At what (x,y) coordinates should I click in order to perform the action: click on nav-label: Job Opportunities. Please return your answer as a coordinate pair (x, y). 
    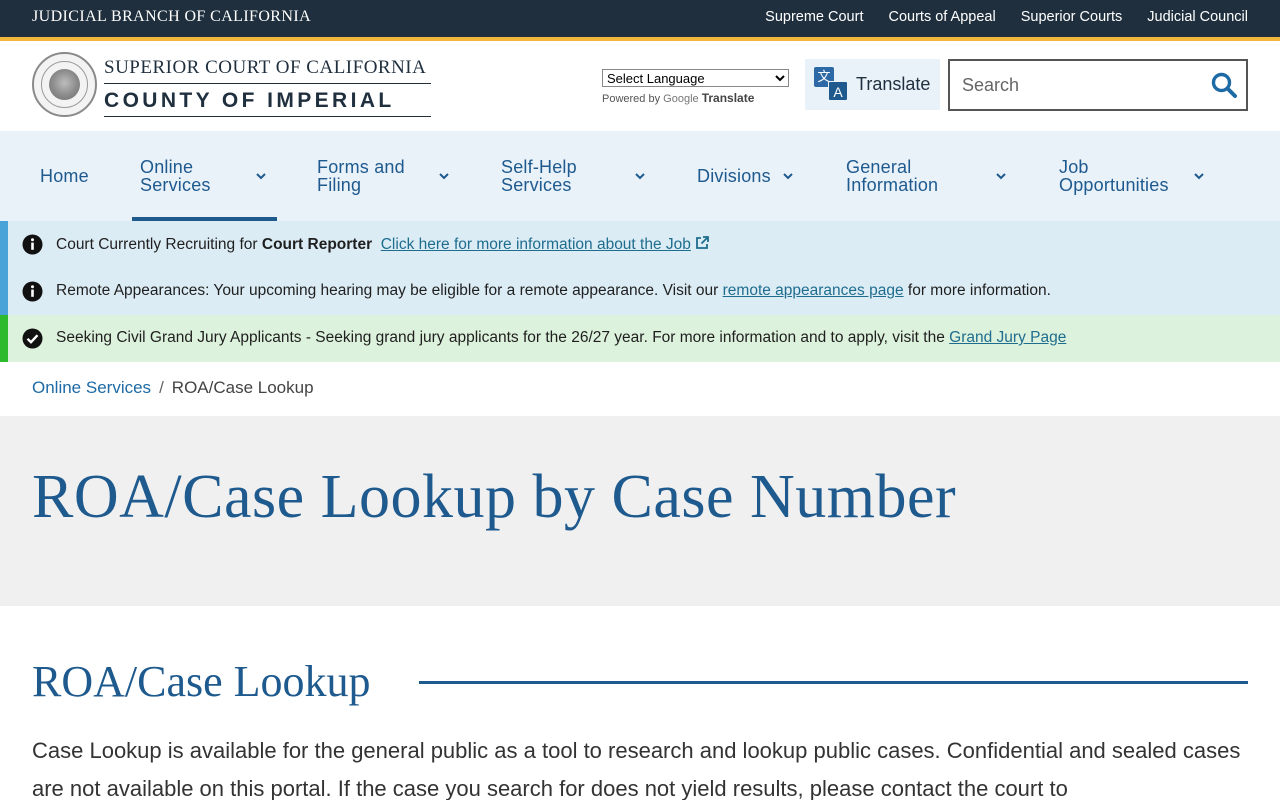
    Looking at the image, I should click on (1114, 176).